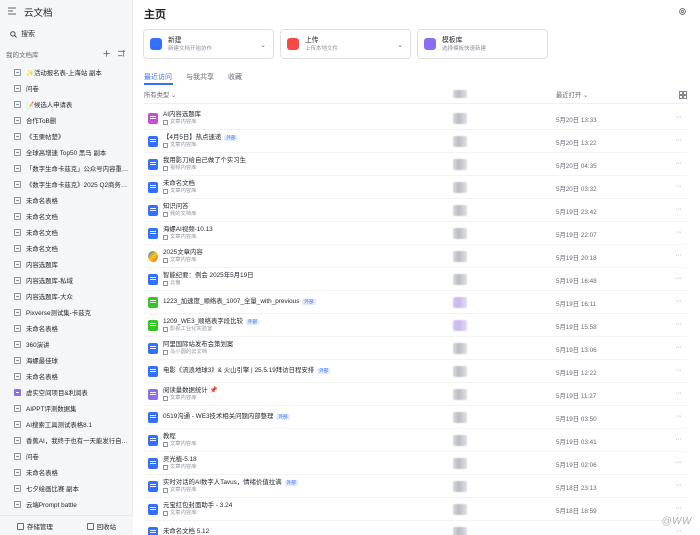 This screenshot has width=700, height=535. I want to click on sidebar-item: Pixverse测试集-卡兹克, so click(66, 312).